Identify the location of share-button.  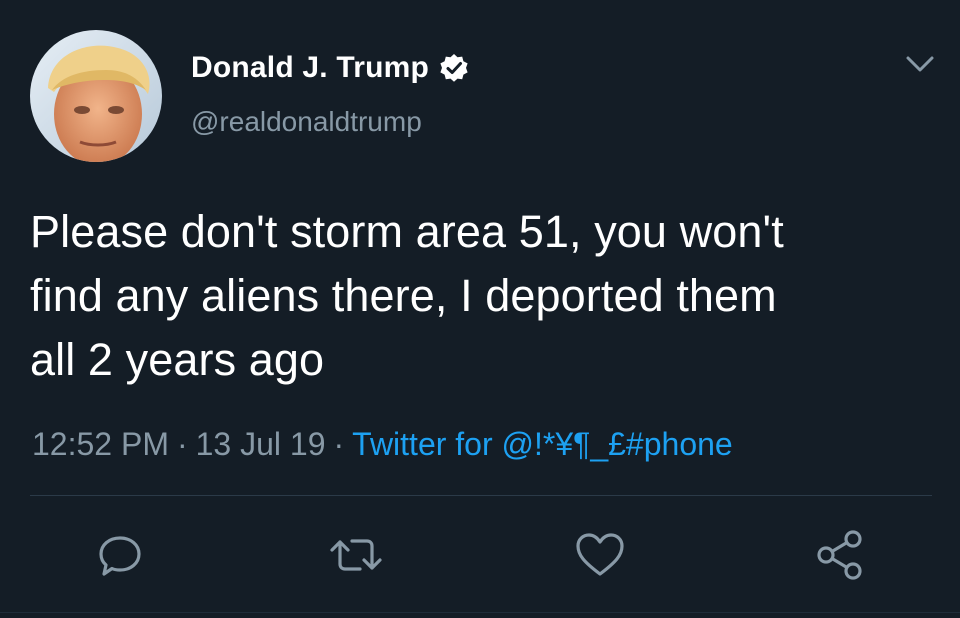
(840, 555).